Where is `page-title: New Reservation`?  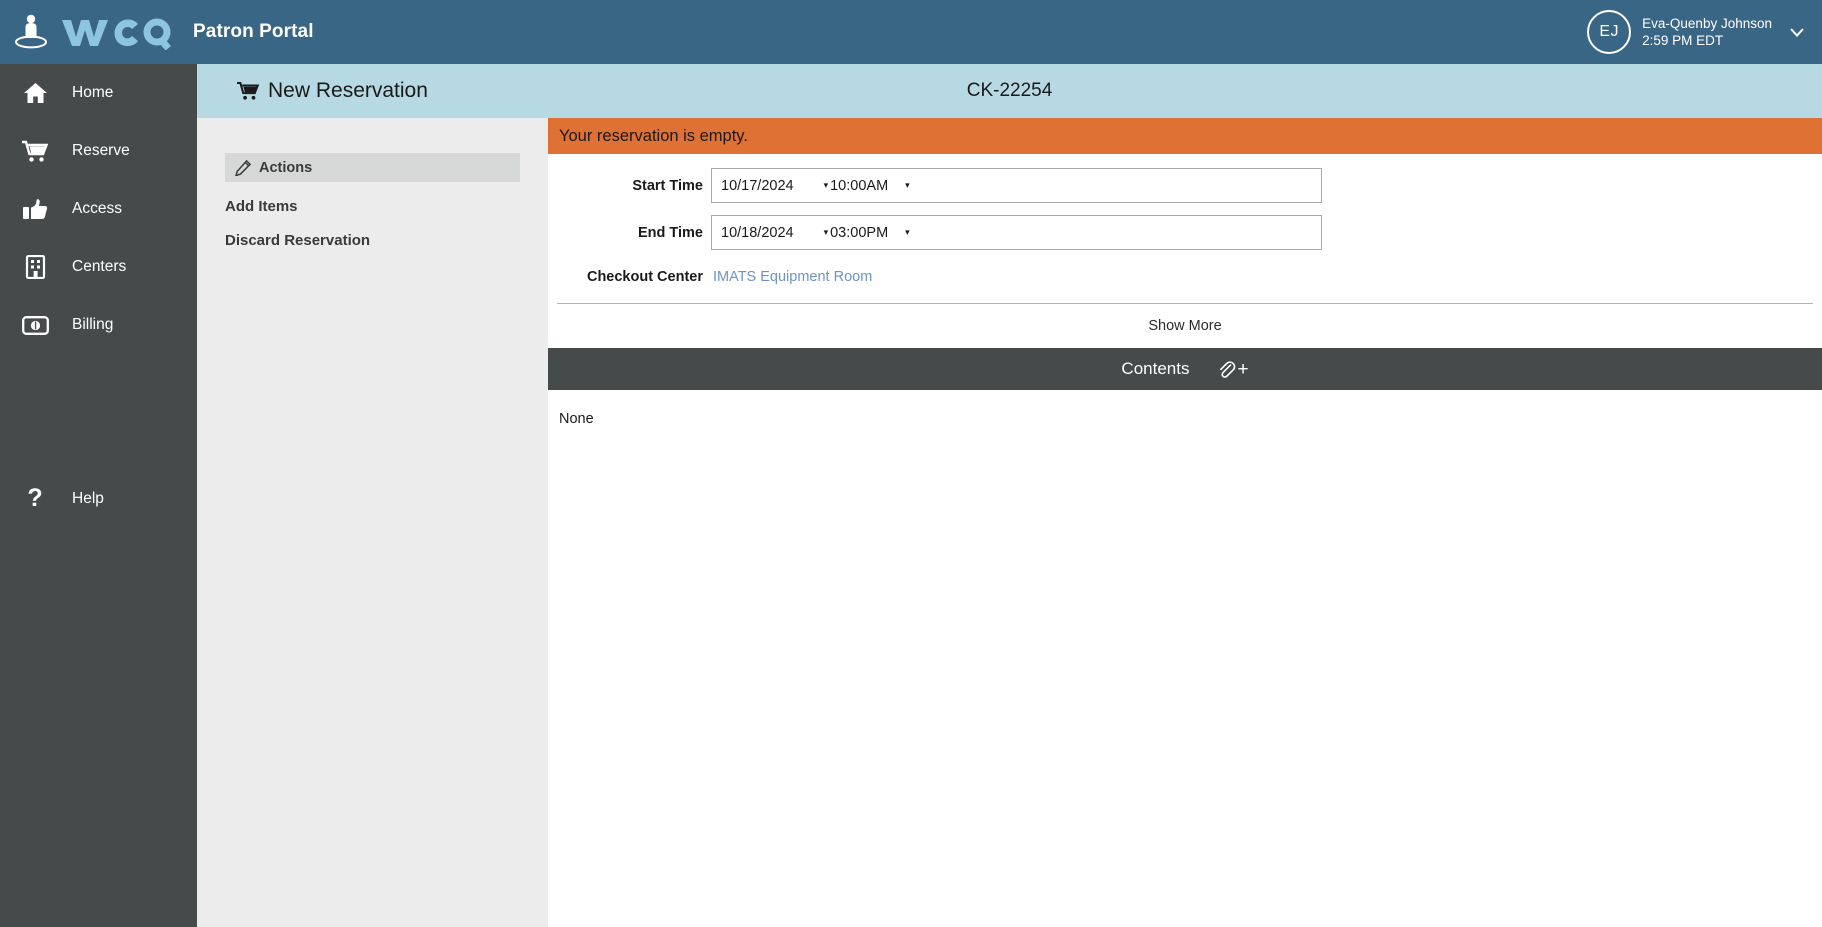
page-title: New Reservation is located at coordinates (332, 91).